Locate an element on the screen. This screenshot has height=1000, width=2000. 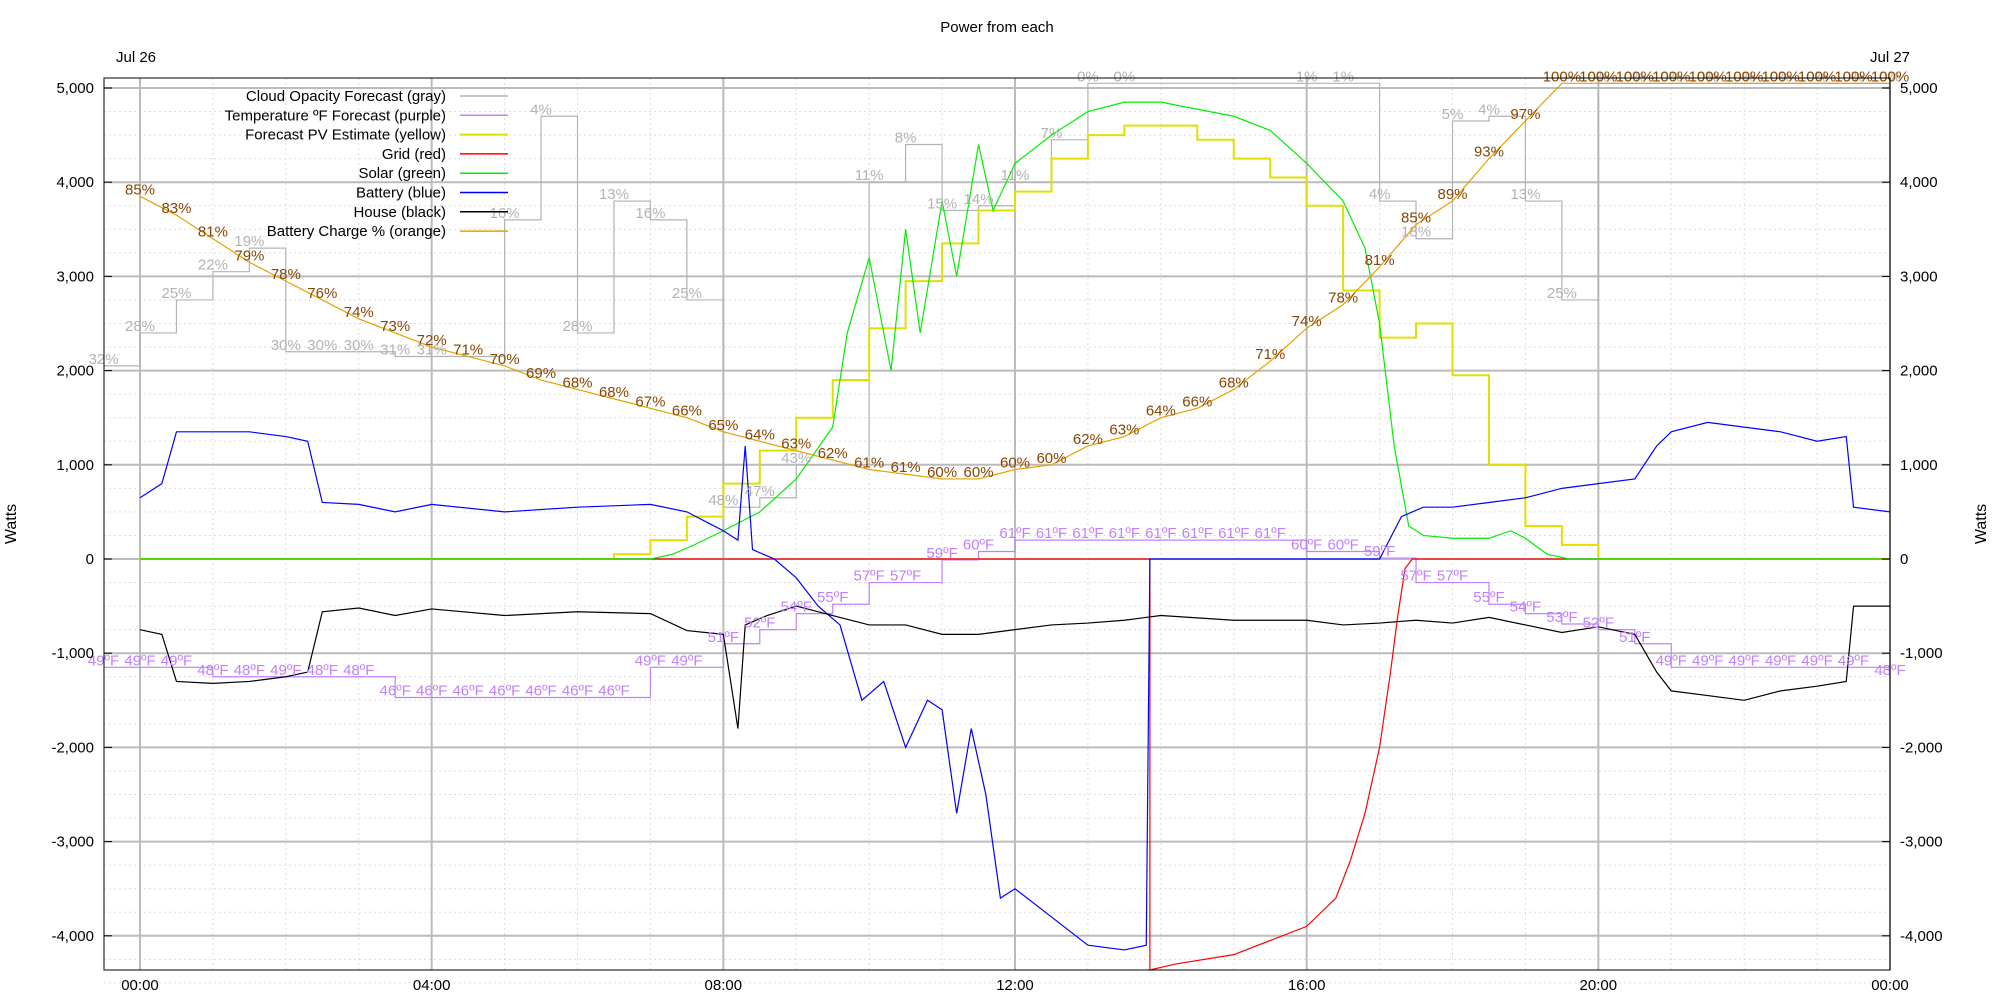
point-label-cloud-opacity-forecast-gray: 31% is located at coordinates (395, 349).